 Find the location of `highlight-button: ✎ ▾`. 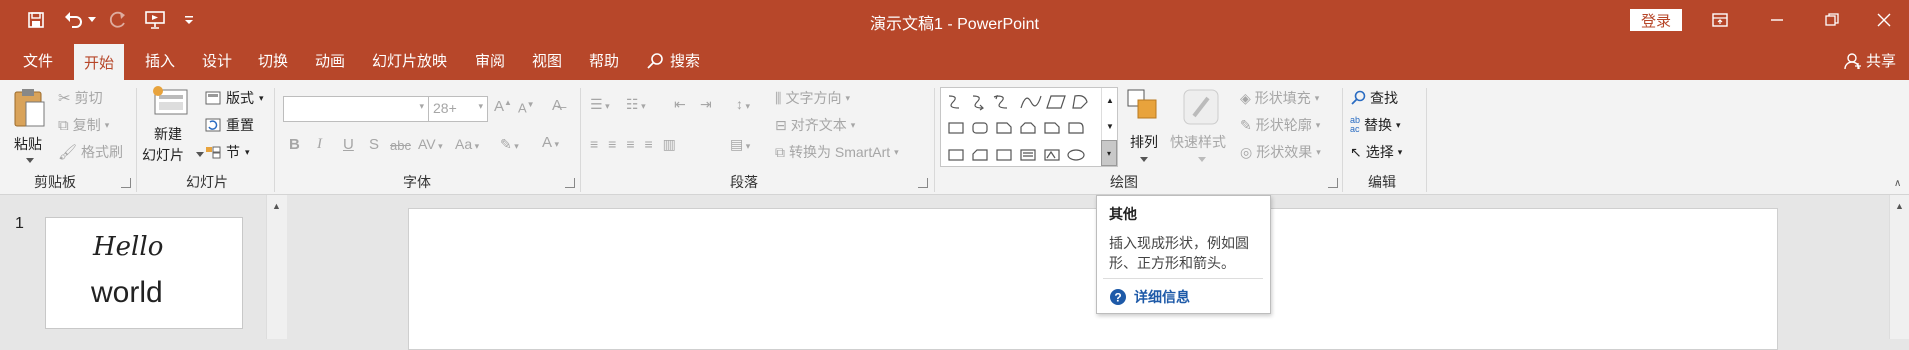

highlight-button: ✎ ▾ is located at coordinates (509, 144).